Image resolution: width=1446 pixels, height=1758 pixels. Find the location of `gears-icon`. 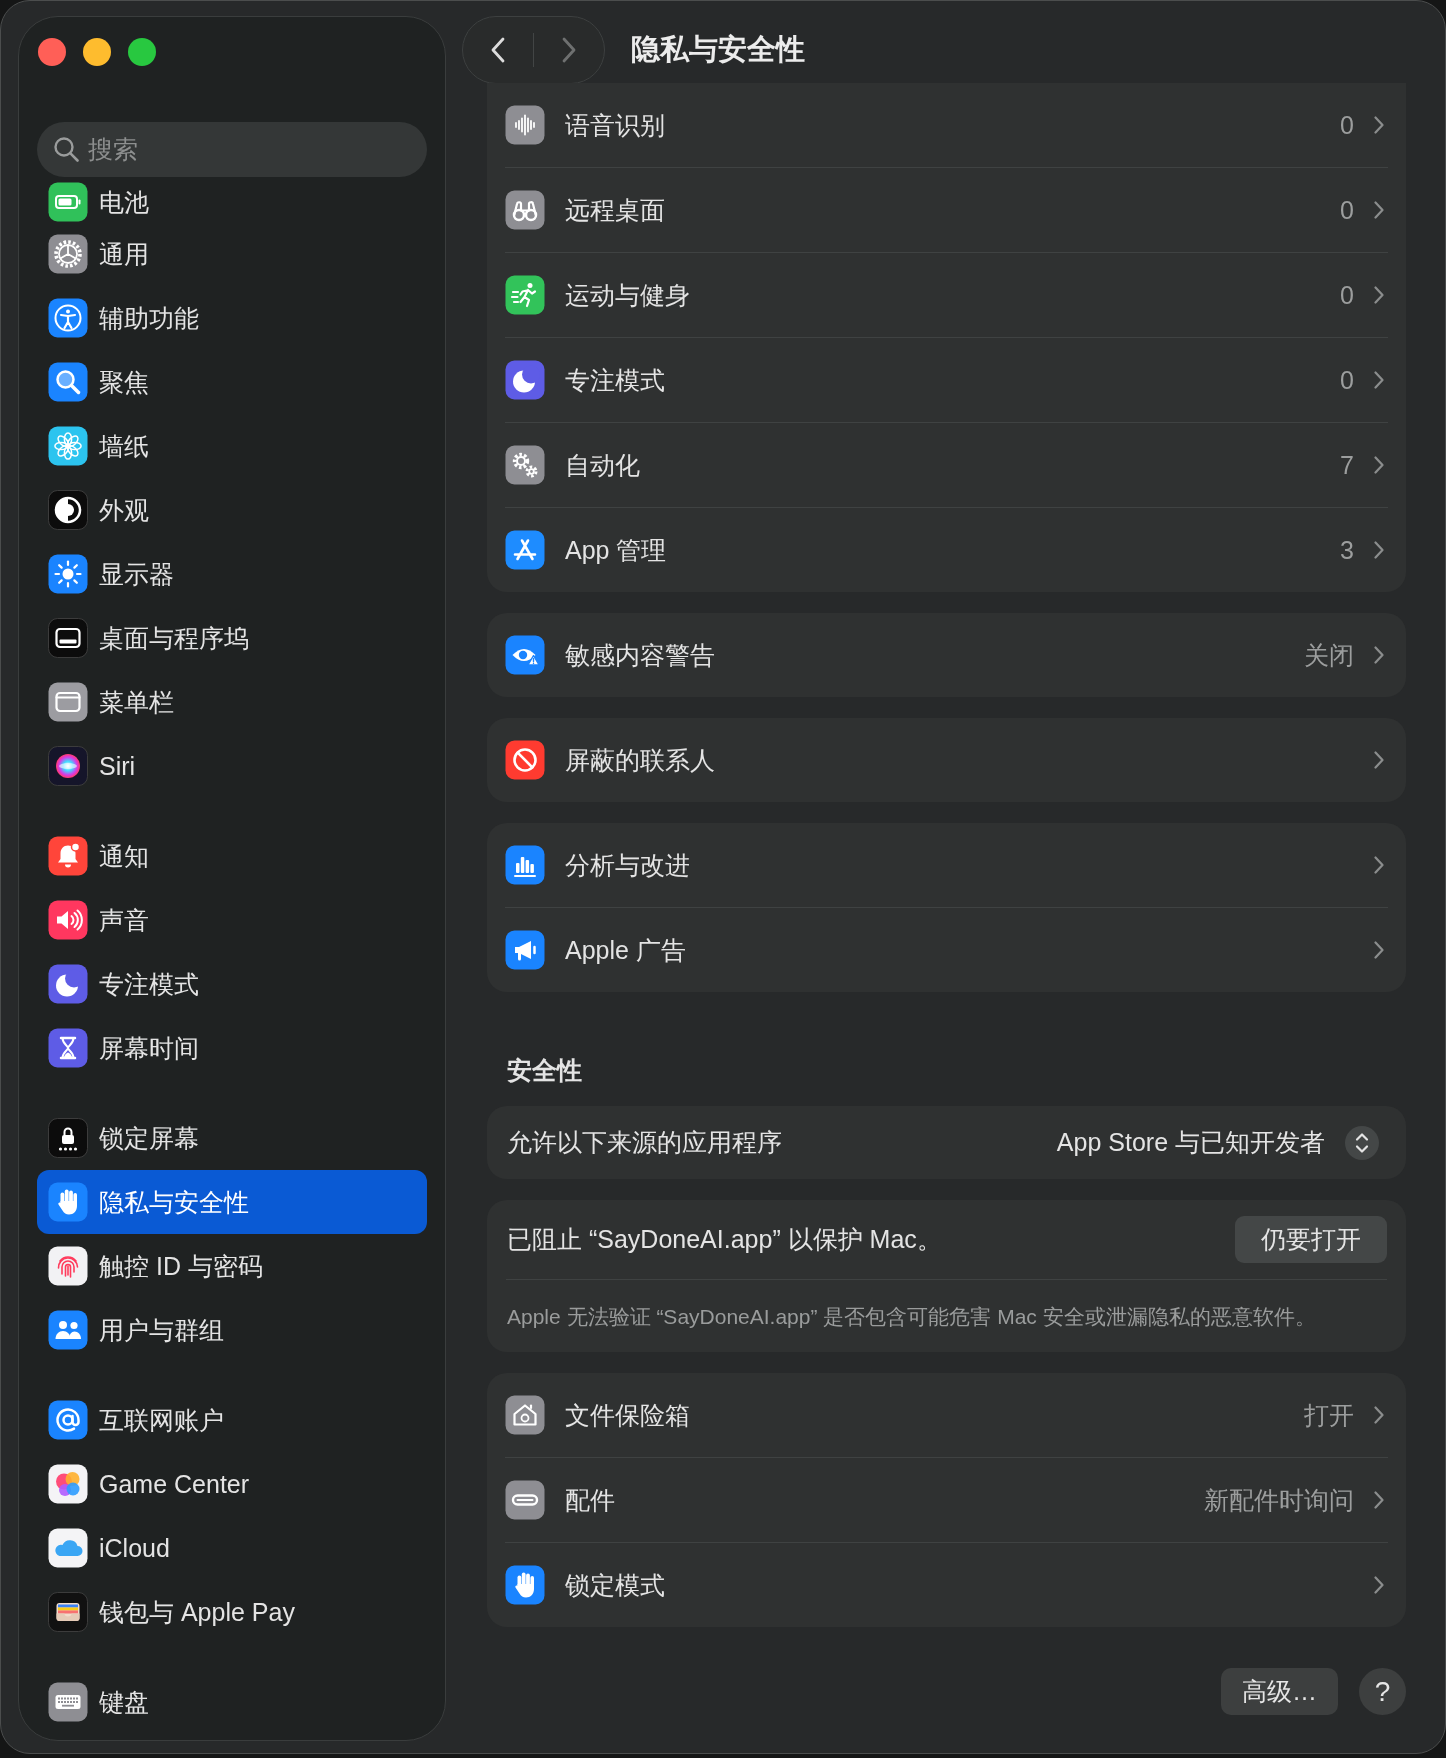

gears-icon is located at coordinates (525, 465).